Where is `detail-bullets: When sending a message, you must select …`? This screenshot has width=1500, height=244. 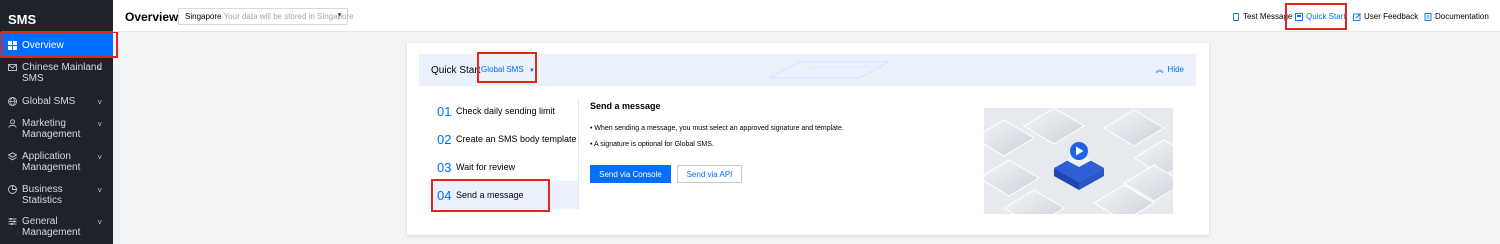 detail-bullets: When sending a message, you must select … is located at coordinates (717, 136).